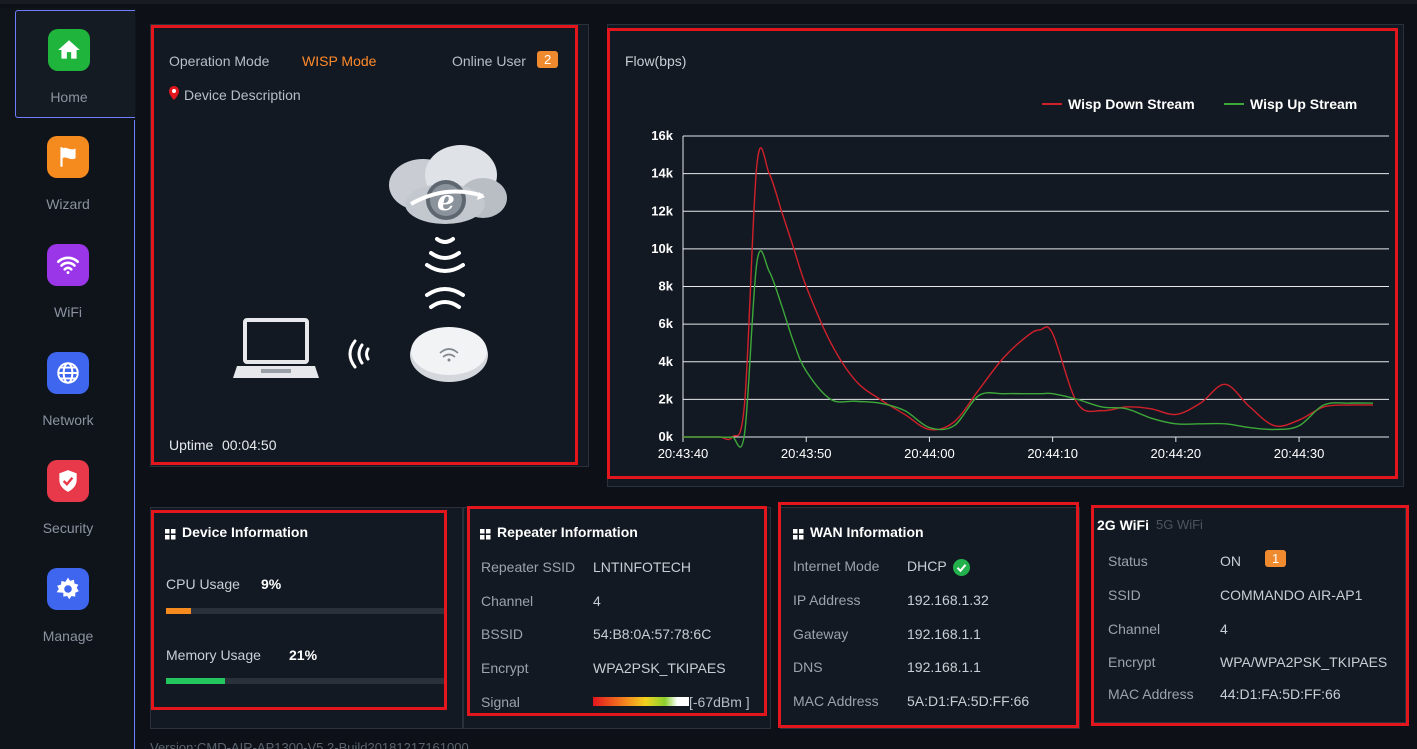  I want to click on wifi-channel-label: Channel, so click(1134, 629).